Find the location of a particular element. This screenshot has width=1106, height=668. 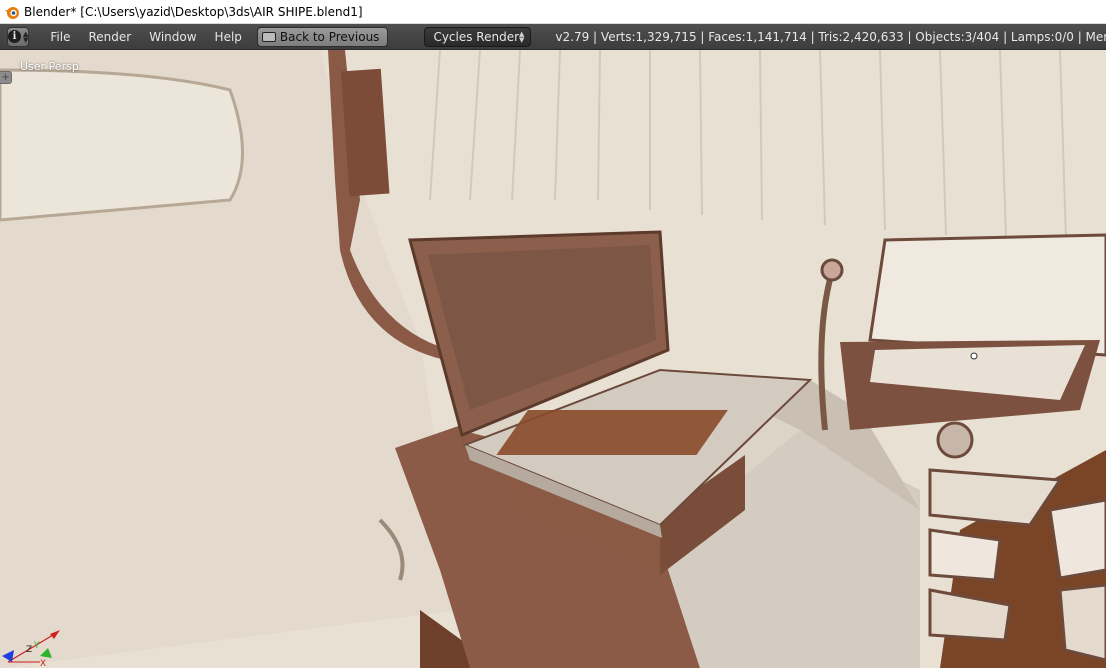

render-engine-select: Cycles Render ▲ ▼ is located at coordinates (478, 36).